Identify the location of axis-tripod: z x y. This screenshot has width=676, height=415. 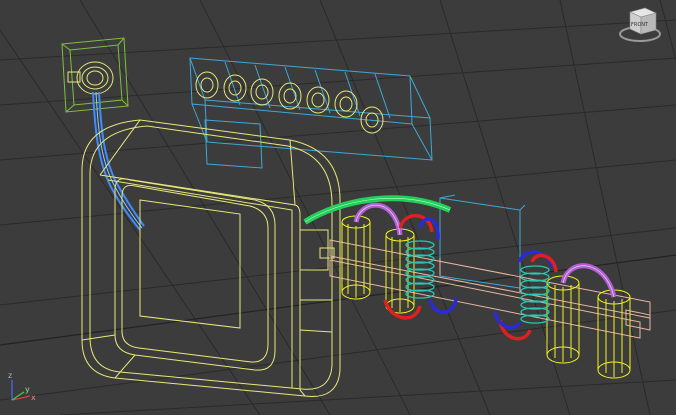
(22, 386).